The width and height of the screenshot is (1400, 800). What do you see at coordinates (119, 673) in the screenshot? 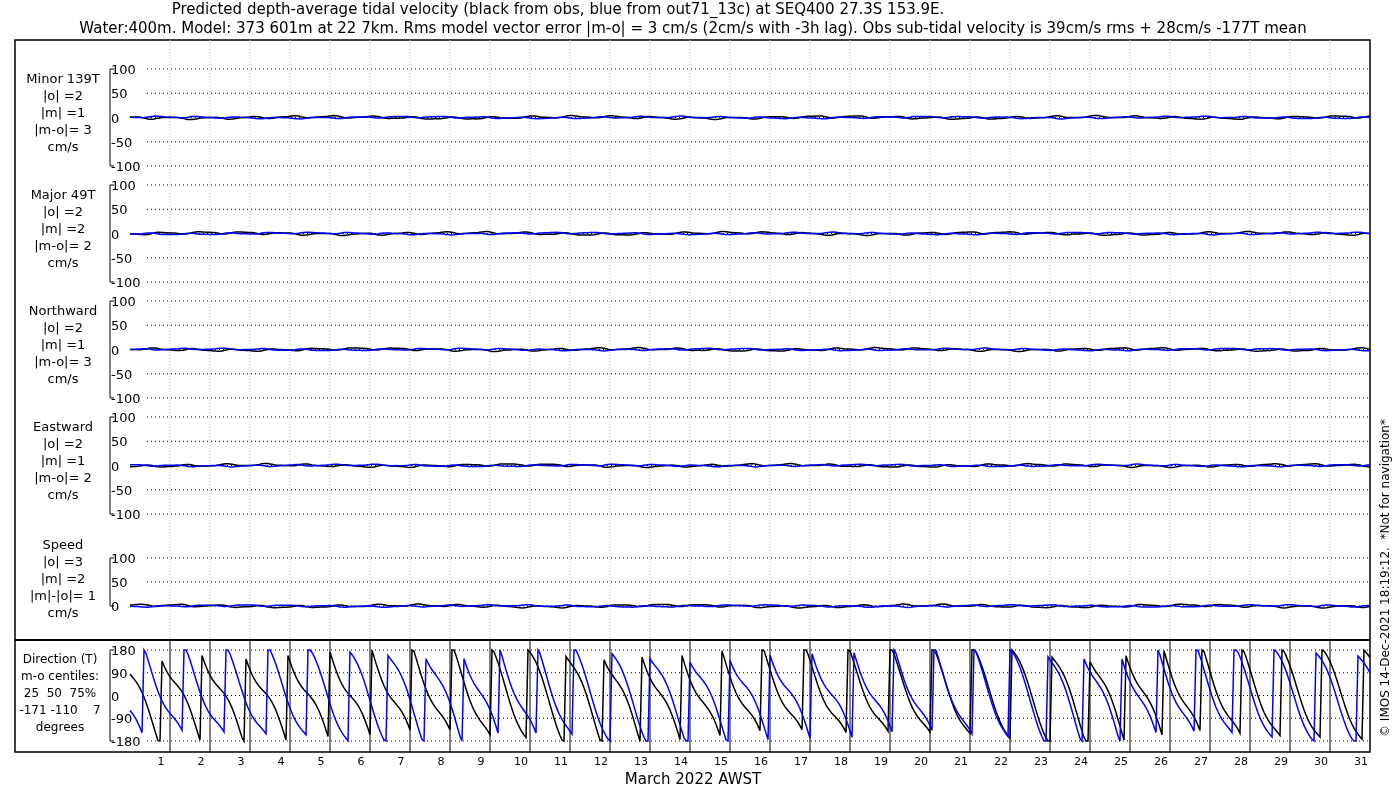
I see `y-tick-label: 90` at bounding box center [119, 673].